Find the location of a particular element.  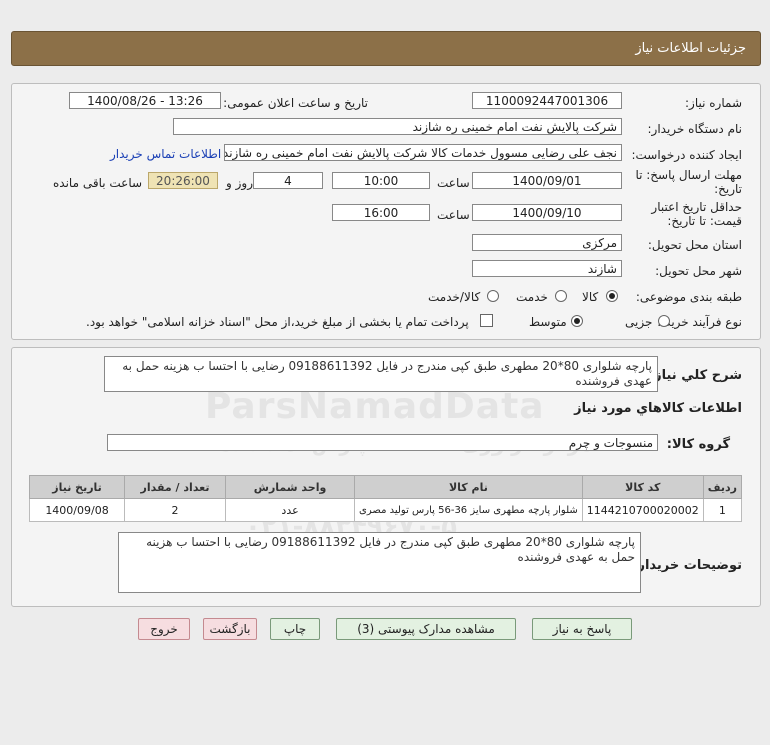

countdown-timer: 20:26:00 is located at coordinates (183, 180).